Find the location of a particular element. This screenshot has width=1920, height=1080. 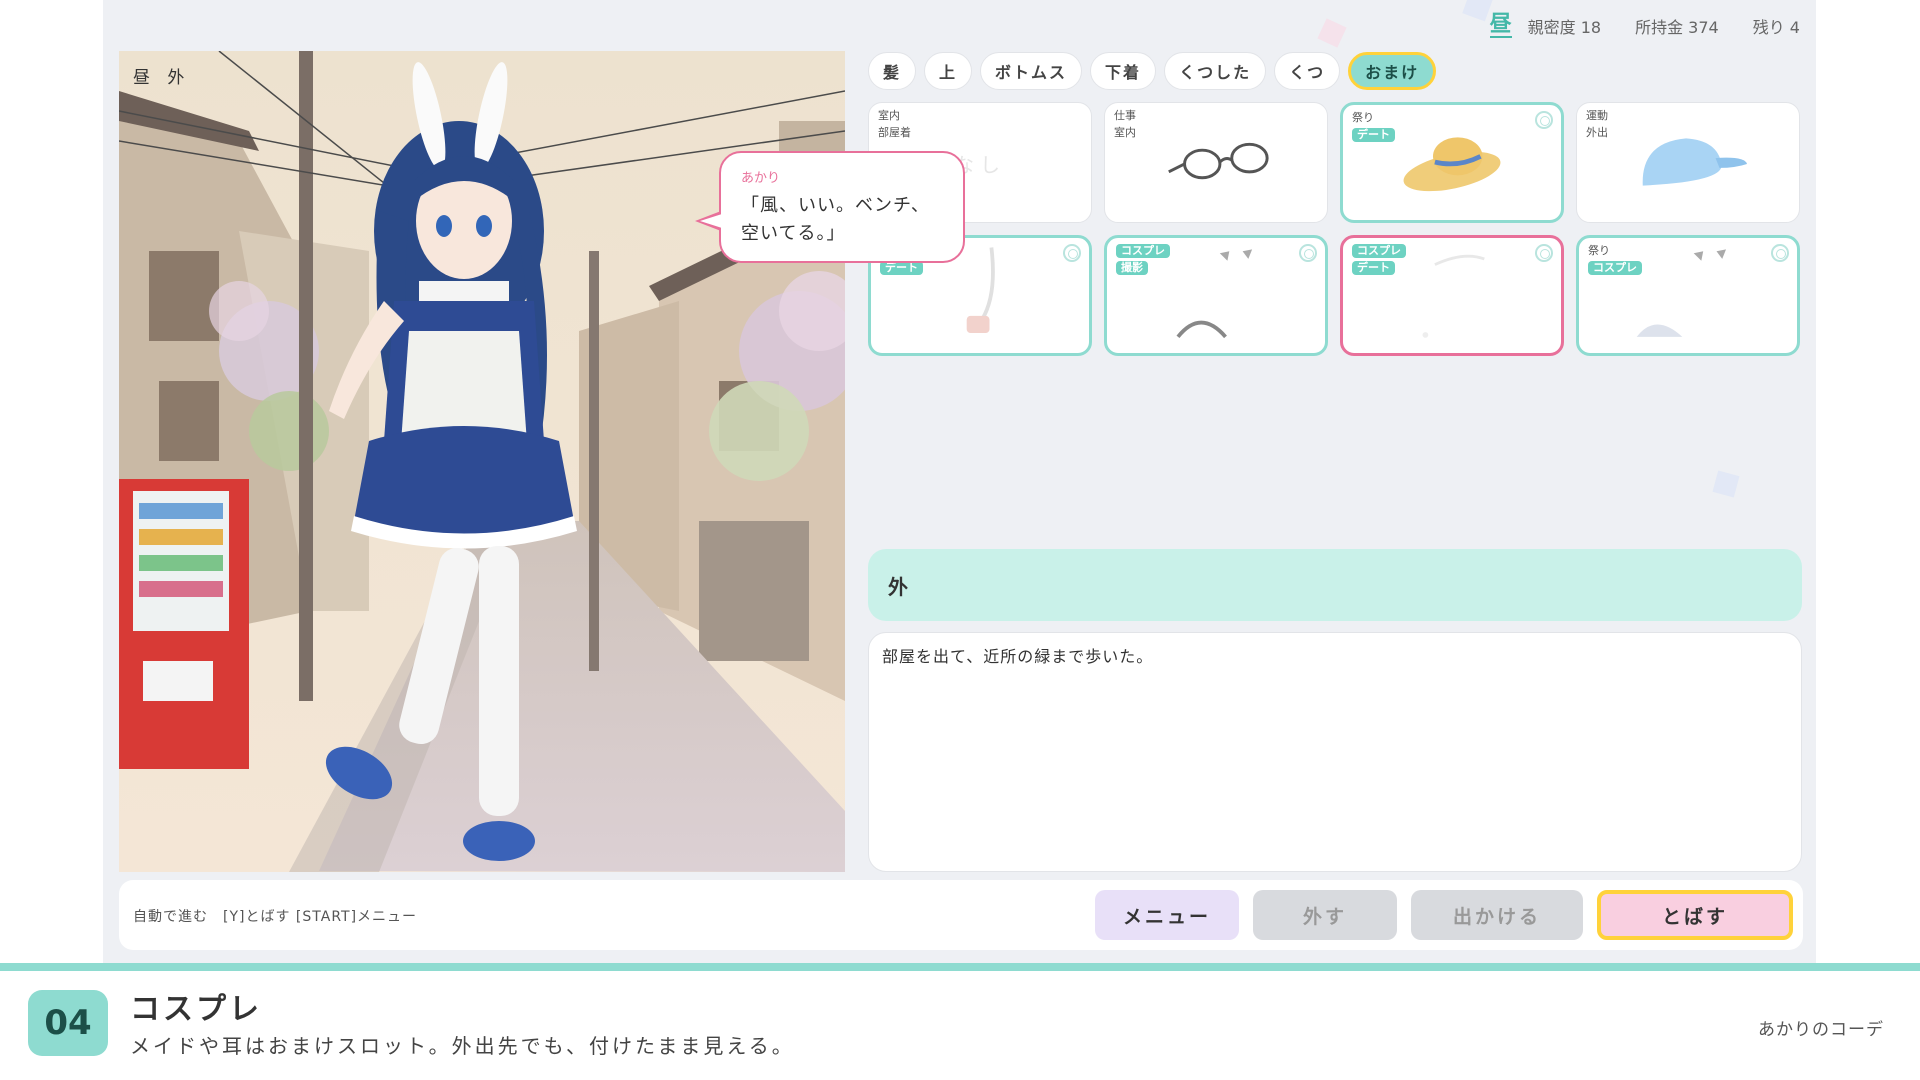

speech-bubble: あかり 「風、いい。ベンチ、空いてる。」 is located at coordinates (830, 207).